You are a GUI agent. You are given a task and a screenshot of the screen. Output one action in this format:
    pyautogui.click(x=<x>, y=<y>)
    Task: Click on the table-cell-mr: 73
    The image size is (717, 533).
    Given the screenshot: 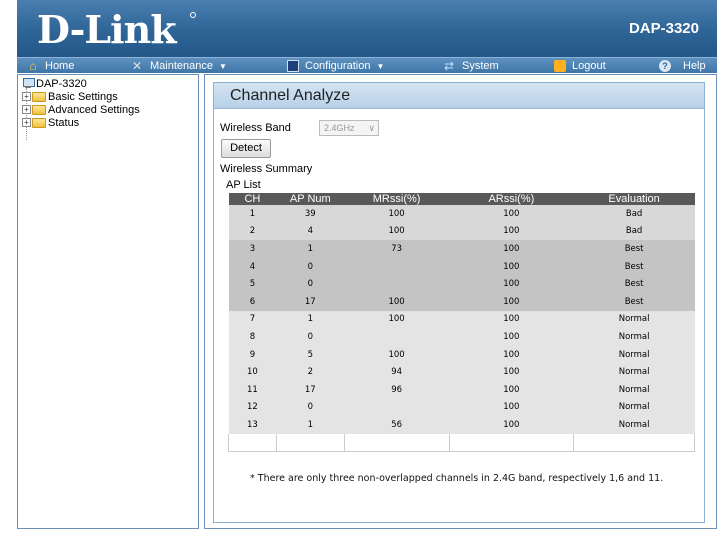 What is the action you would take?
    pyautogui.click(x=396, y=249)
    